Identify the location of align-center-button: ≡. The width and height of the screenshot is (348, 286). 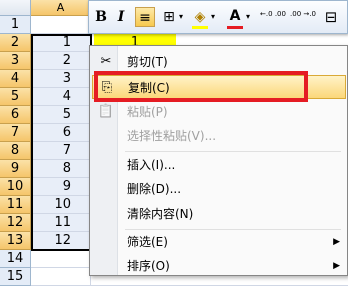
(145, 17).